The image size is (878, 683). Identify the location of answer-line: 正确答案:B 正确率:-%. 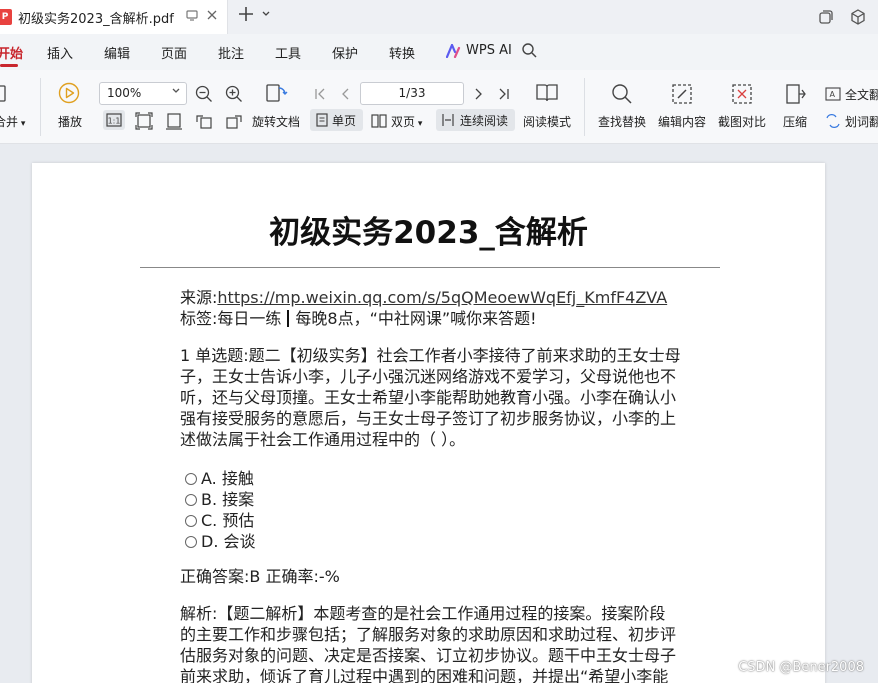
(260, 576).